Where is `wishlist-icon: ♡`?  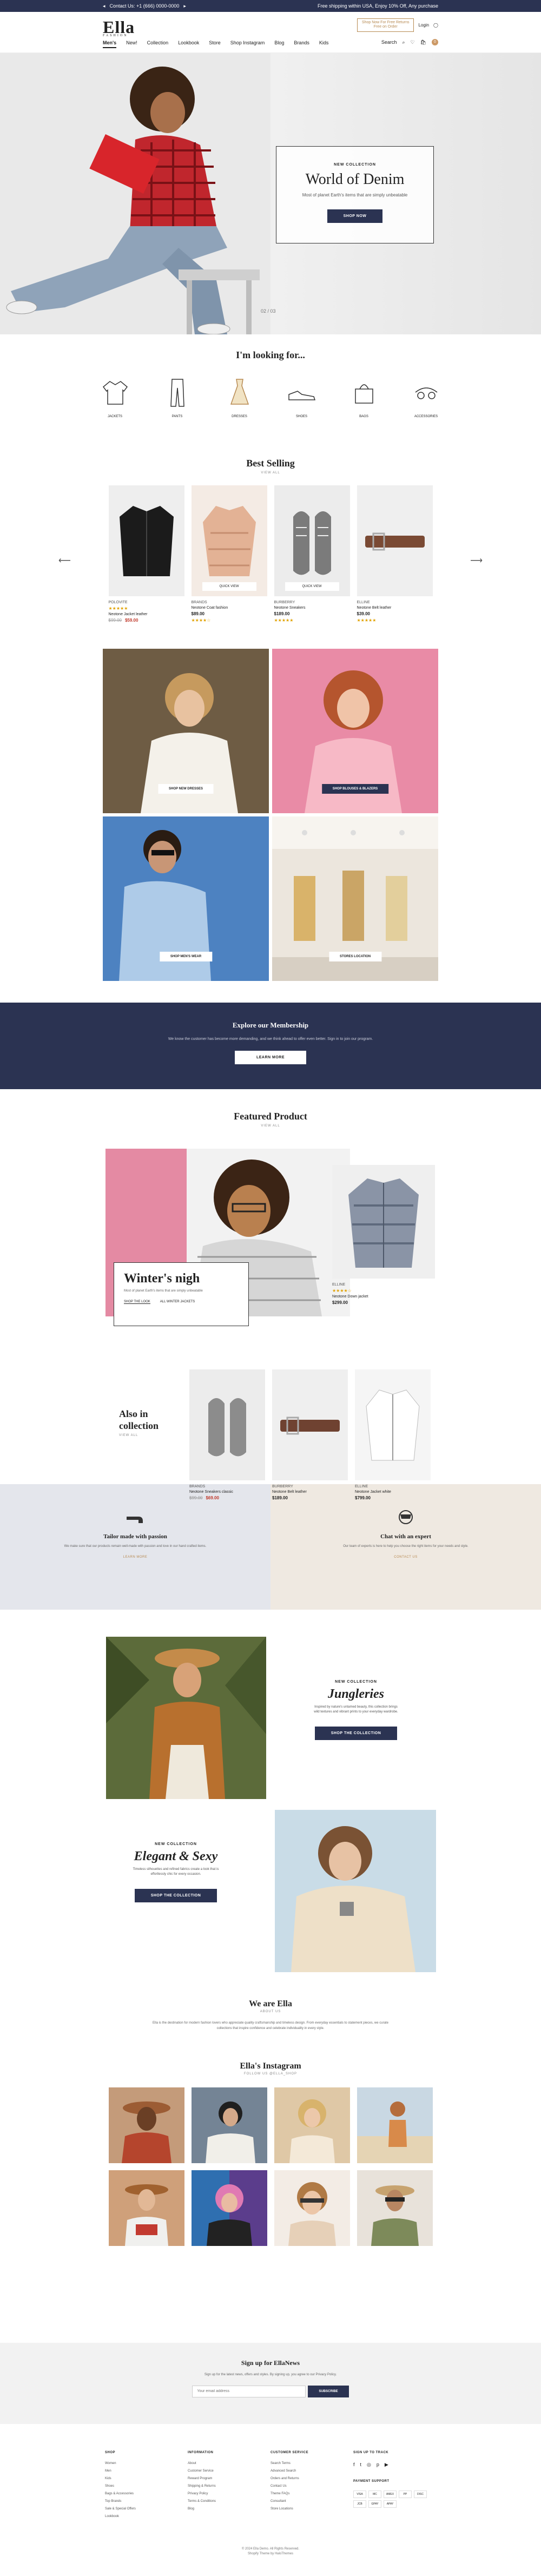 wishlist-icon: ♡ is located at coordinates (412, 42).